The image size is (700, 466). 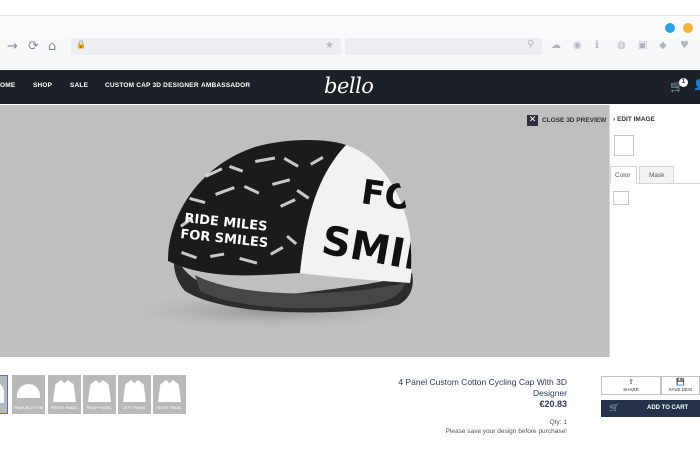 I want to click on lock-icon: 🔒, so click(x=81, y=44).